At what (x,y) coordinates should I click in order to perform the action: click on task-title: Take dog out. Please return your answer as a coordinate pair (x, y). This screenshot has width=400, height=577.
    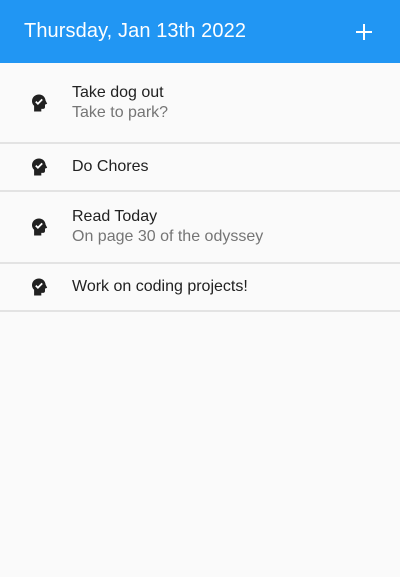
    Looking at the image, I should click on (118, 92).